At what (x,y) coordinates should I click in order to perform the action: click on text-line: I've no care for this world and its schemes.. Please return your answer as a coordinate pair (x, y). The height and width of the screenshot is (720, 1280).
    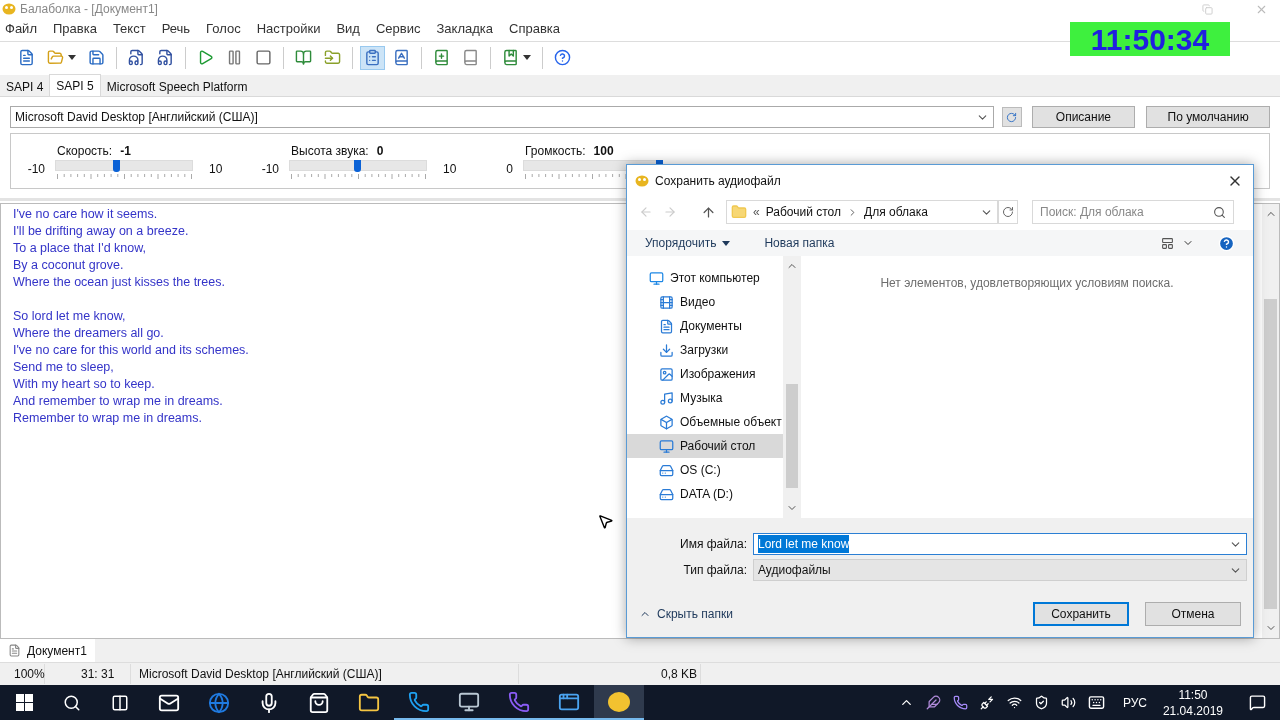
    Looking at the image, I should click on (131, 350).